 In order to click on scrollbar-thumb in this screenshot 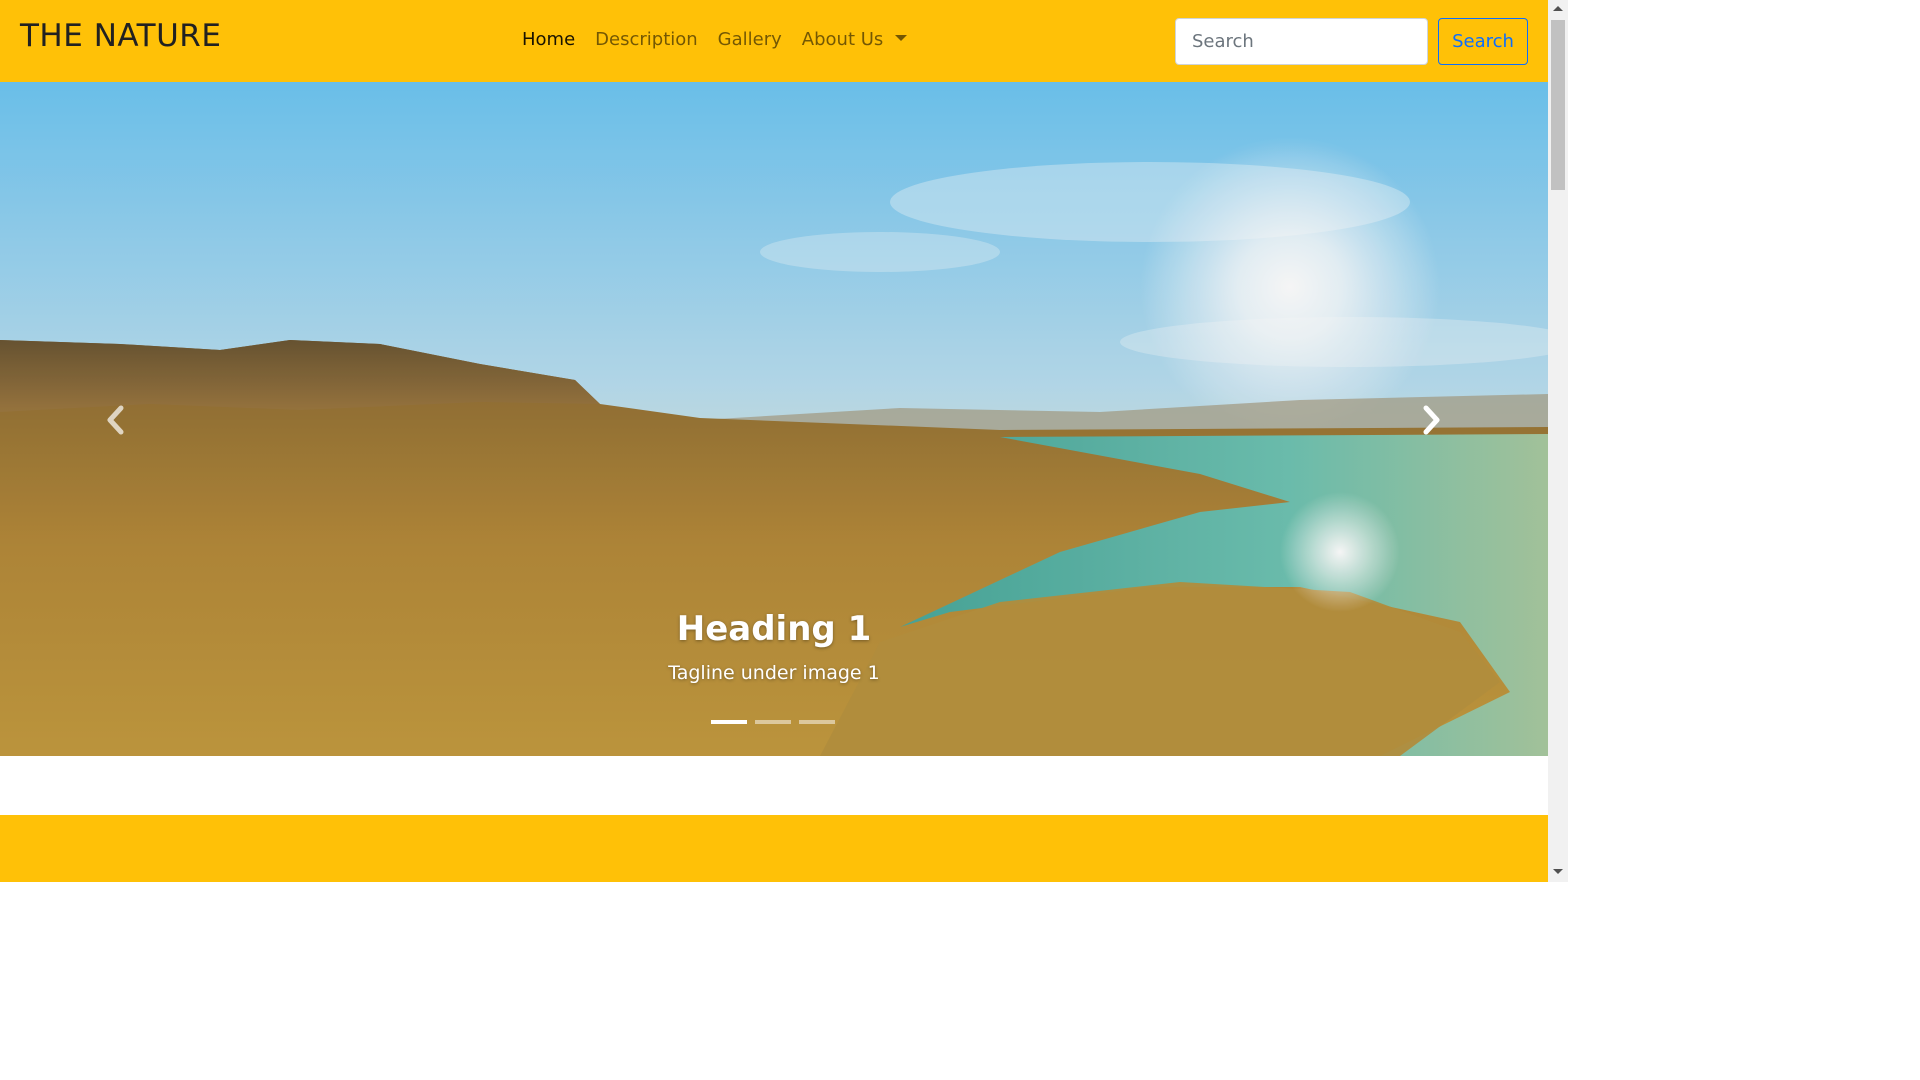, I will do `click(1558, 105)`.